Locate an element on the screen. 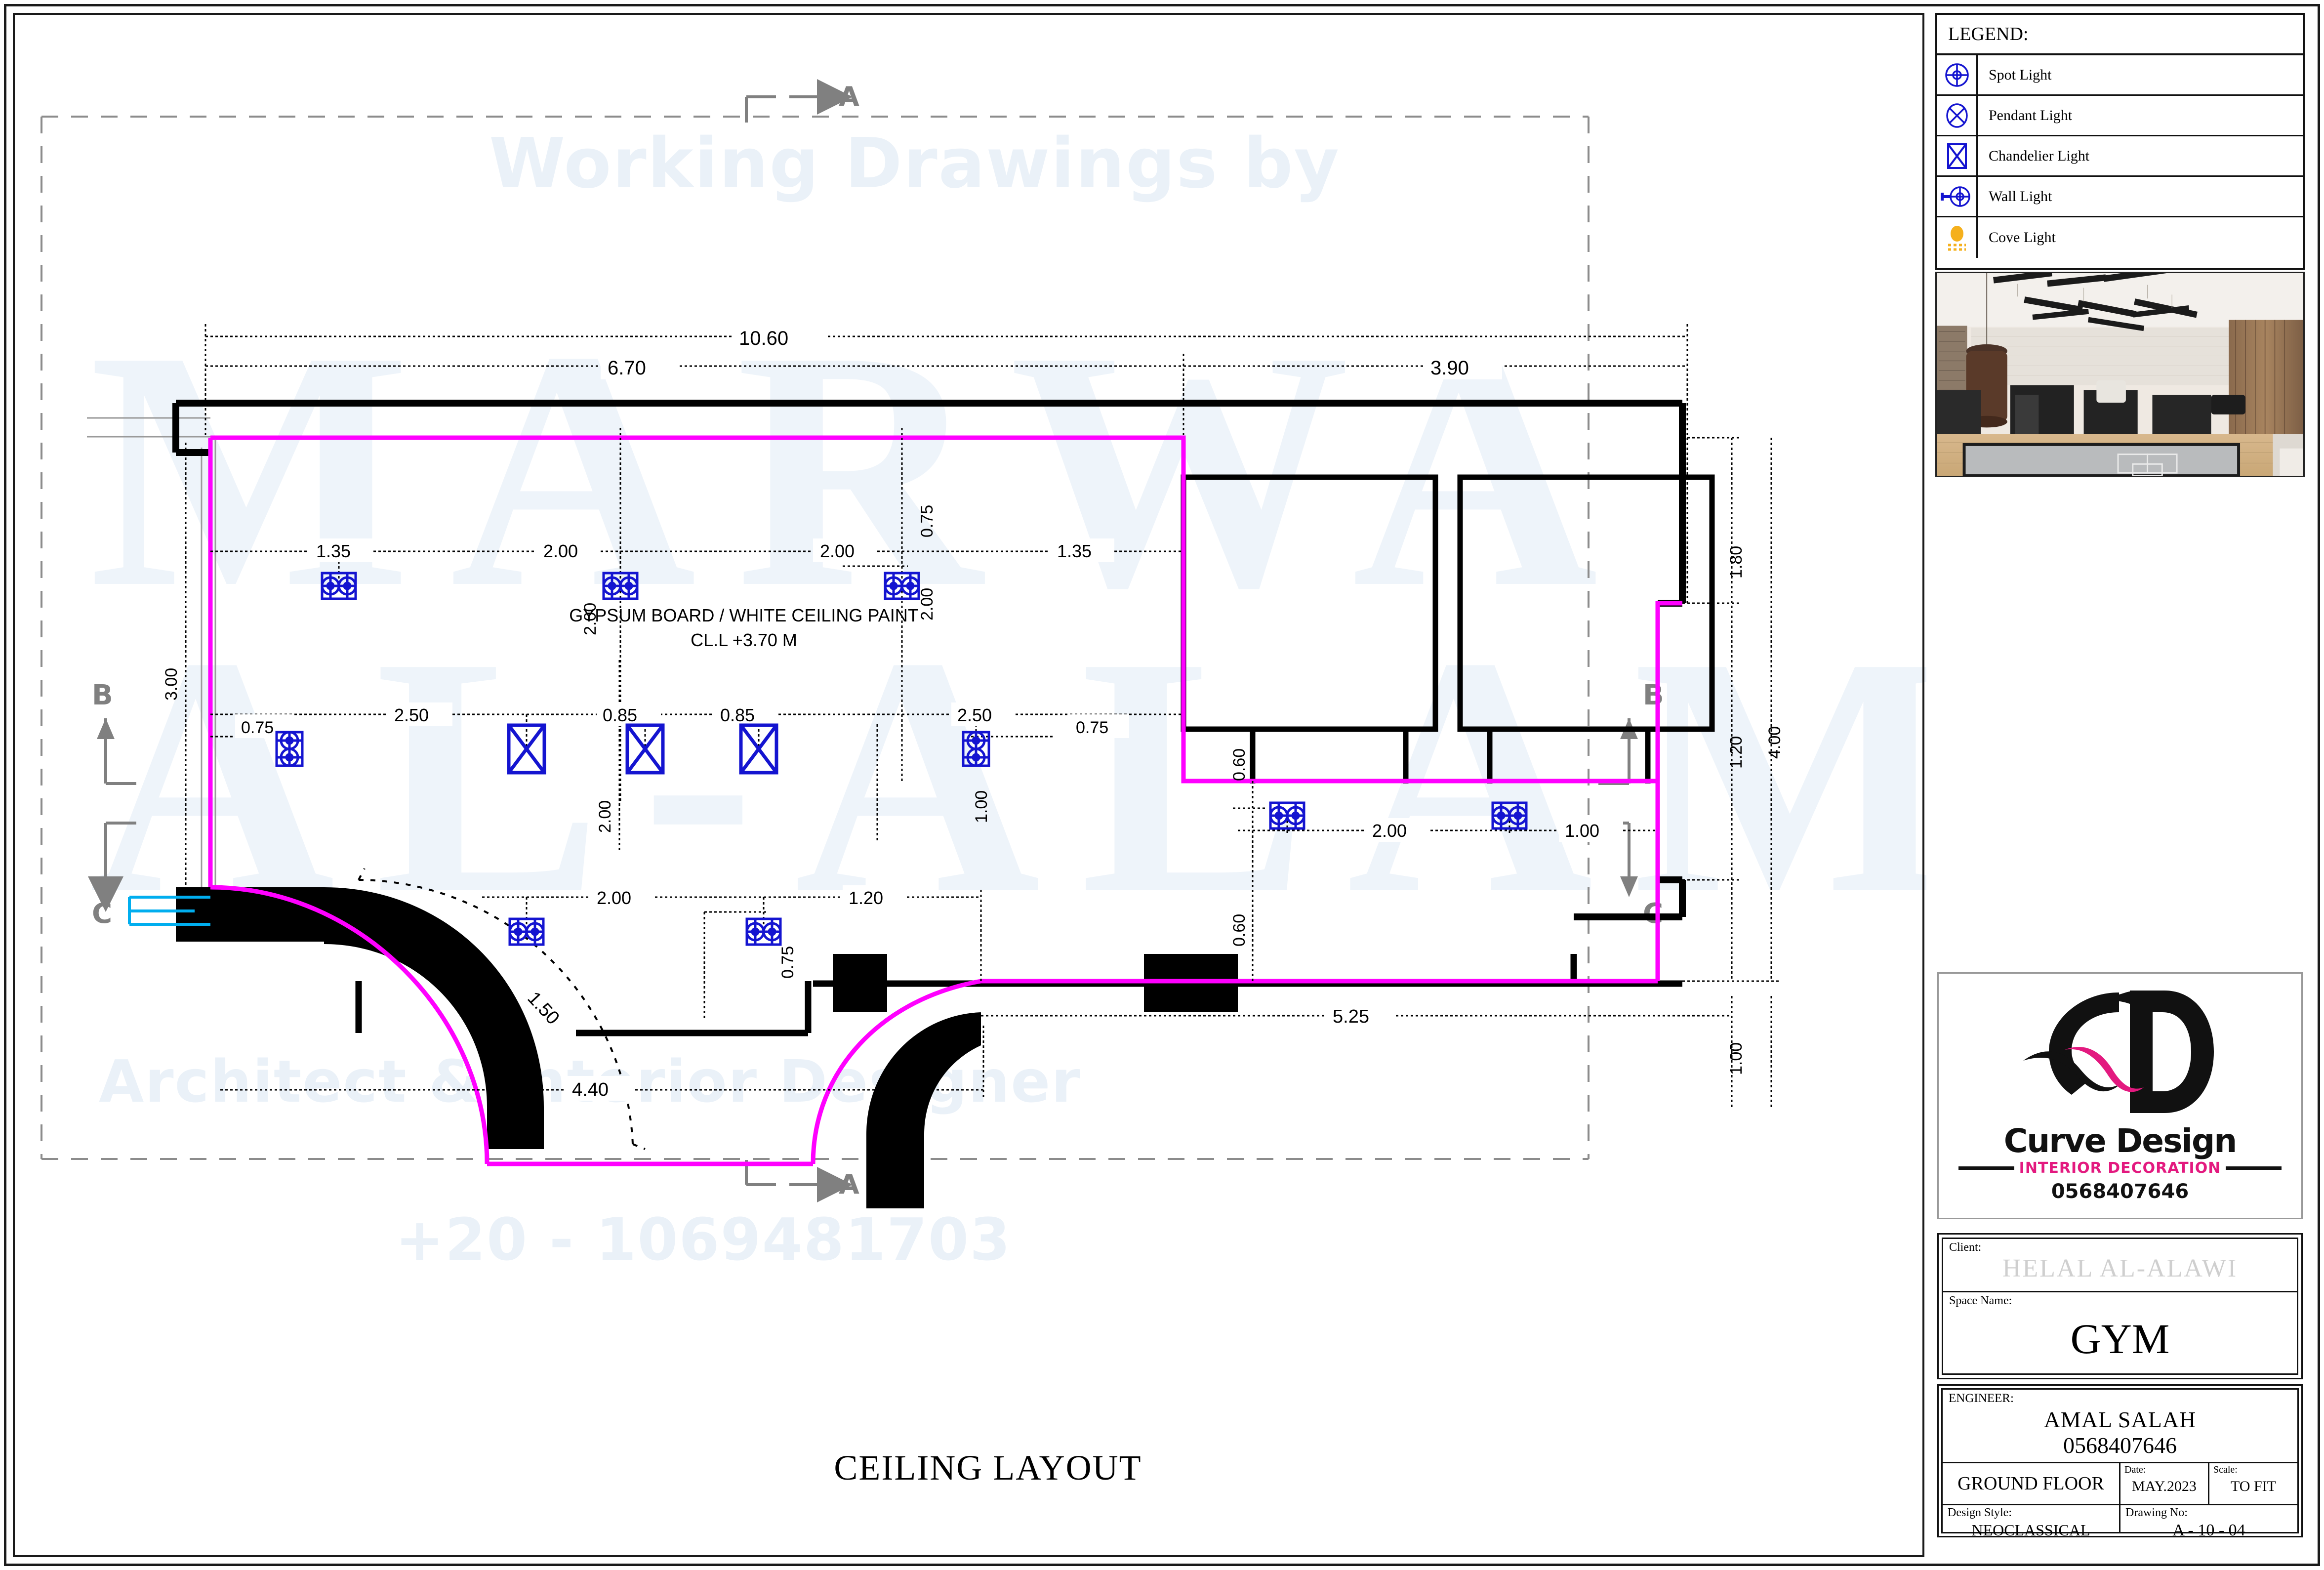 This screenshot has width=2324, height=1570. dim-door-radius: 1.50 is located at coordinates (543, 1009).